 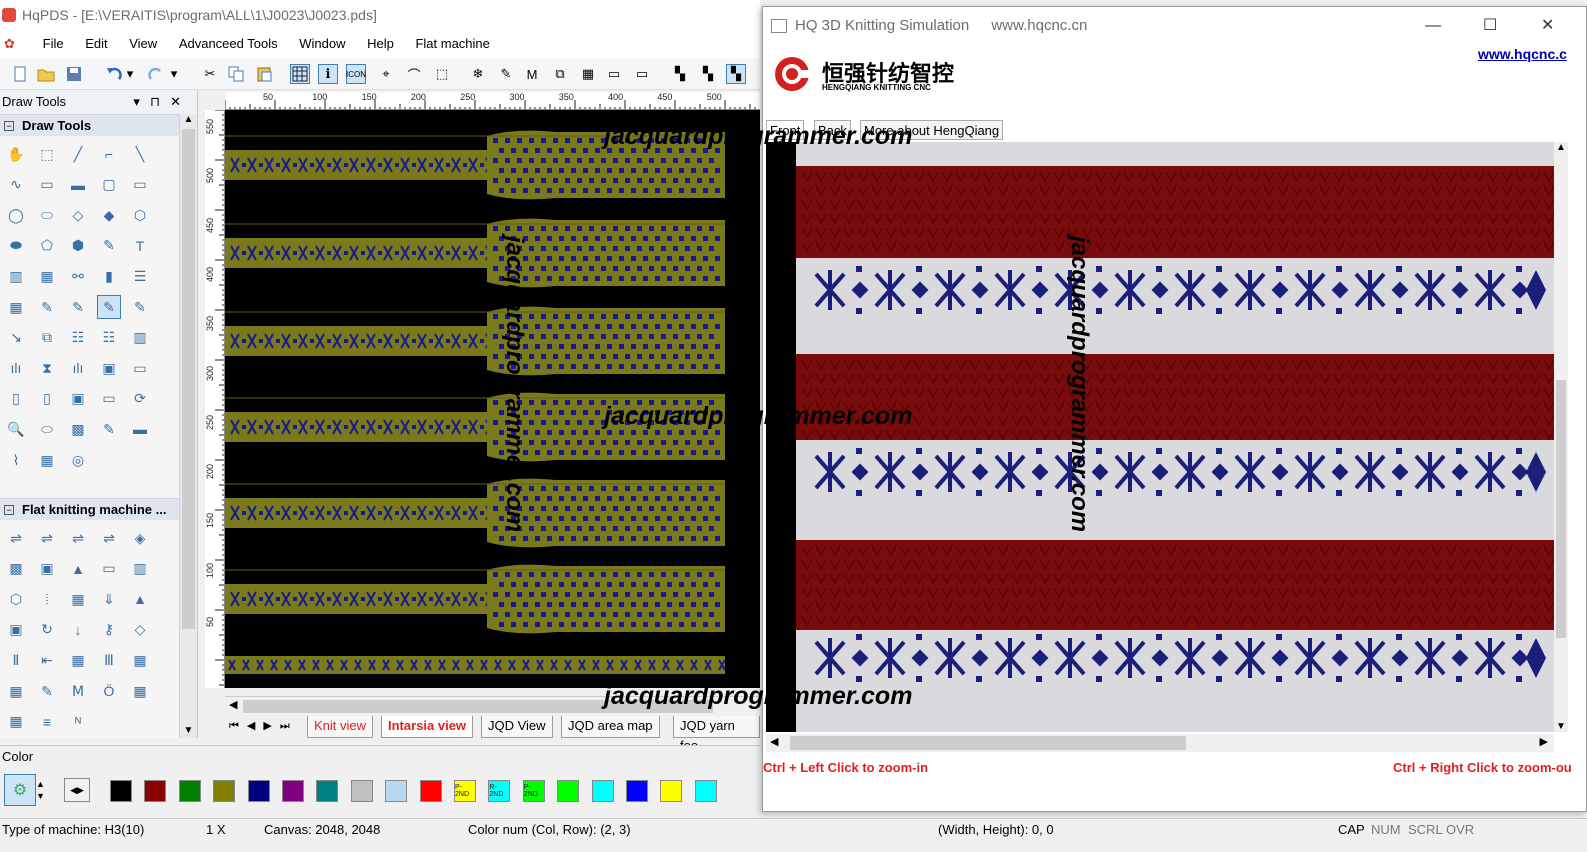 What do you see at coordinates (160, 101) in the screenshot?
I see `panel-pin-icon: ⊓` at bounding box center [160, 101].